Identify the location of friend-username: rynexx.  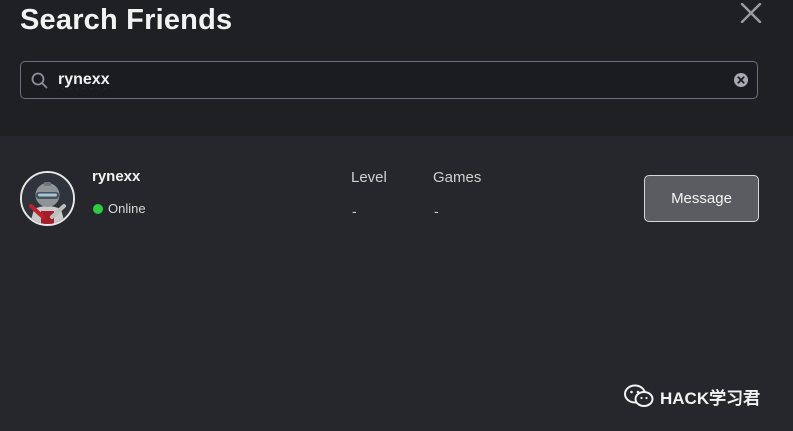
(116, 176).